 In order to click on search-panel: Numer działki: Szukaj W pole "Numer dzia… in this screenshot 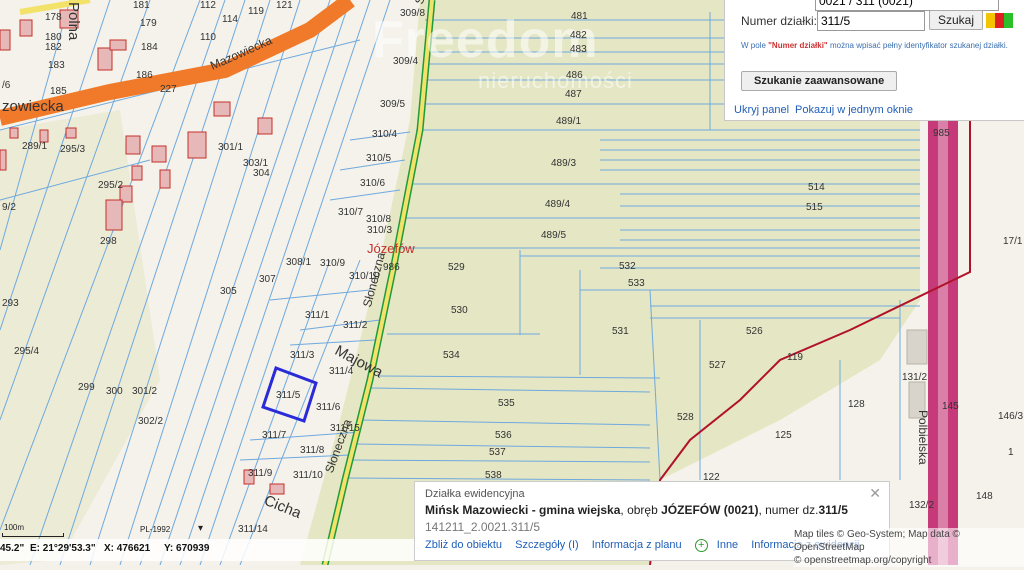, I will do `click(874, 60)`.